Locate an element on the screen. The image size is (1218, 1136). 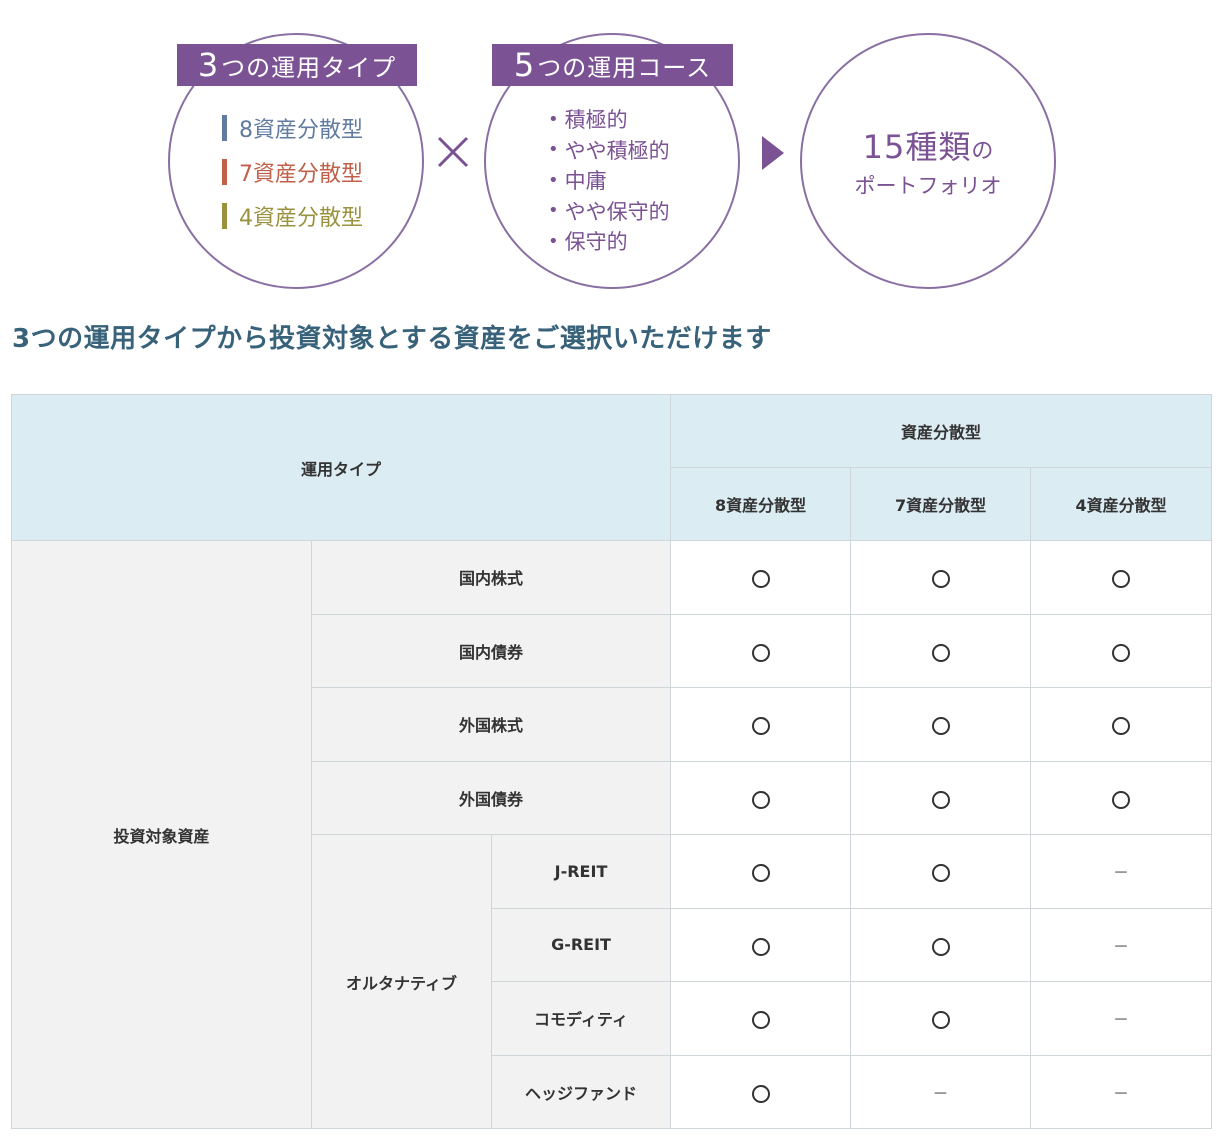
course-item: • 積極的 is located at coordinates (609, 119).